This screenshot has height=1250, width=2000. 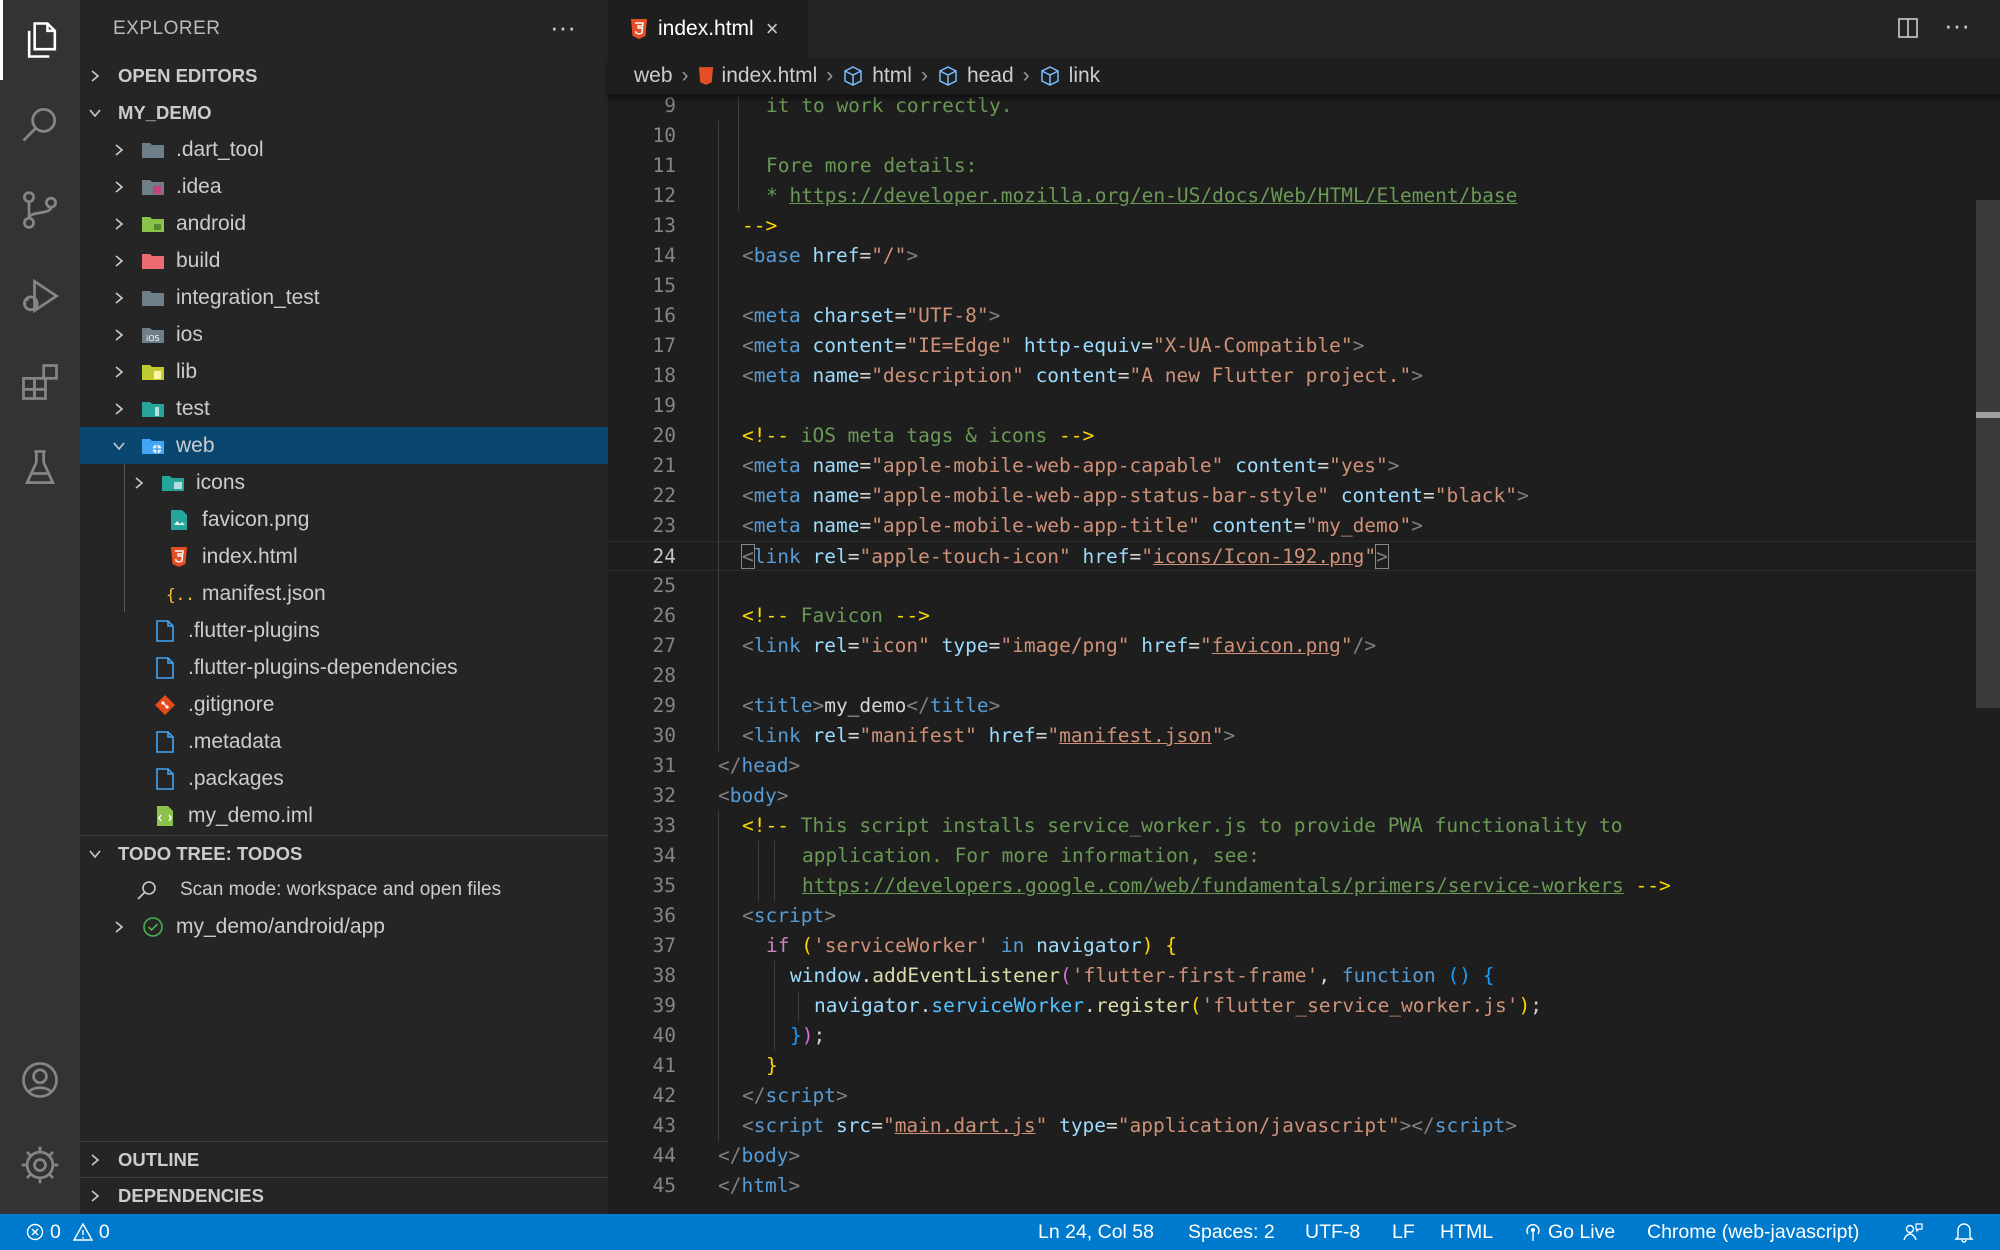 I want to click on section-label: OPEN EDITORS, so click(x=188, y=75).